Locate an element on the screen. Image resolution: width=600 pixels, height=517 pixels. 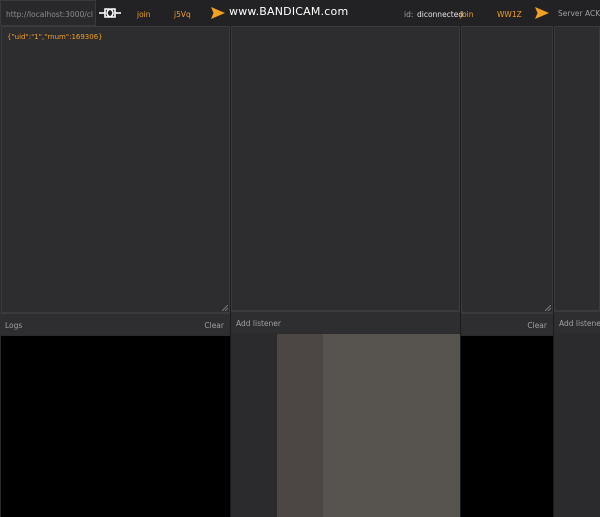
listener-bar-right: Add listener is located at coordinates (577, 322).